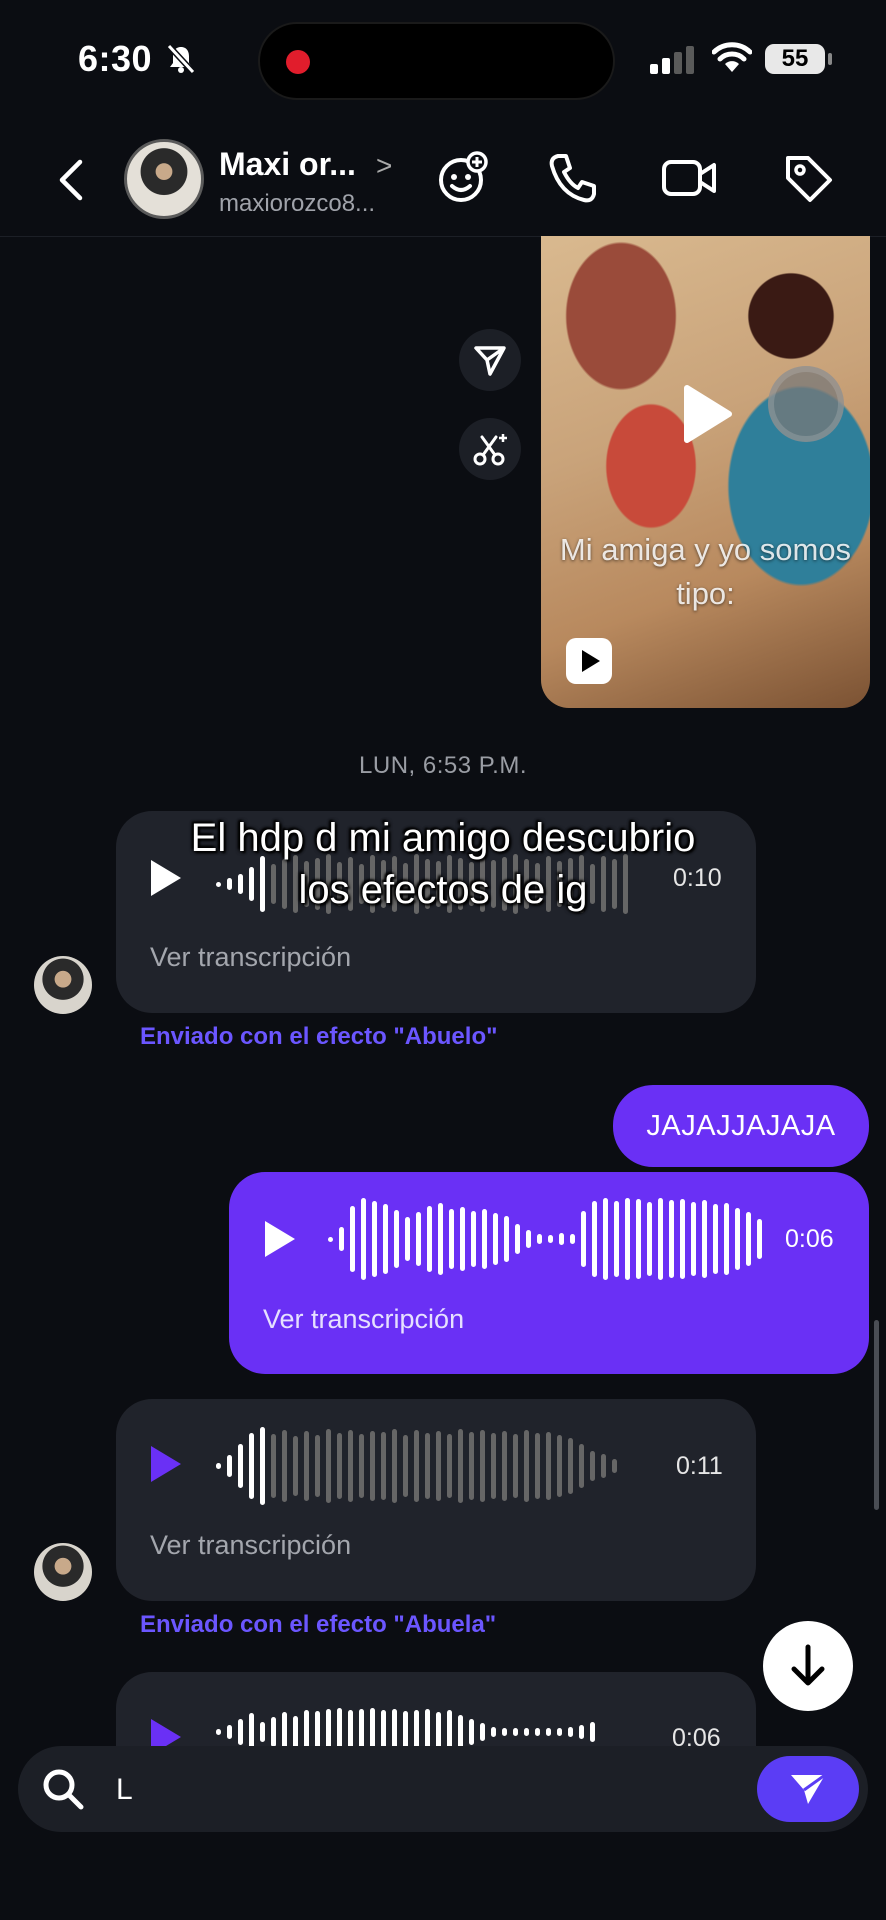 This screenshot has width=886, height=1920. Describe the element at coordinates (732, 57) in the screenshot. I see `wifi-icon` at that location.